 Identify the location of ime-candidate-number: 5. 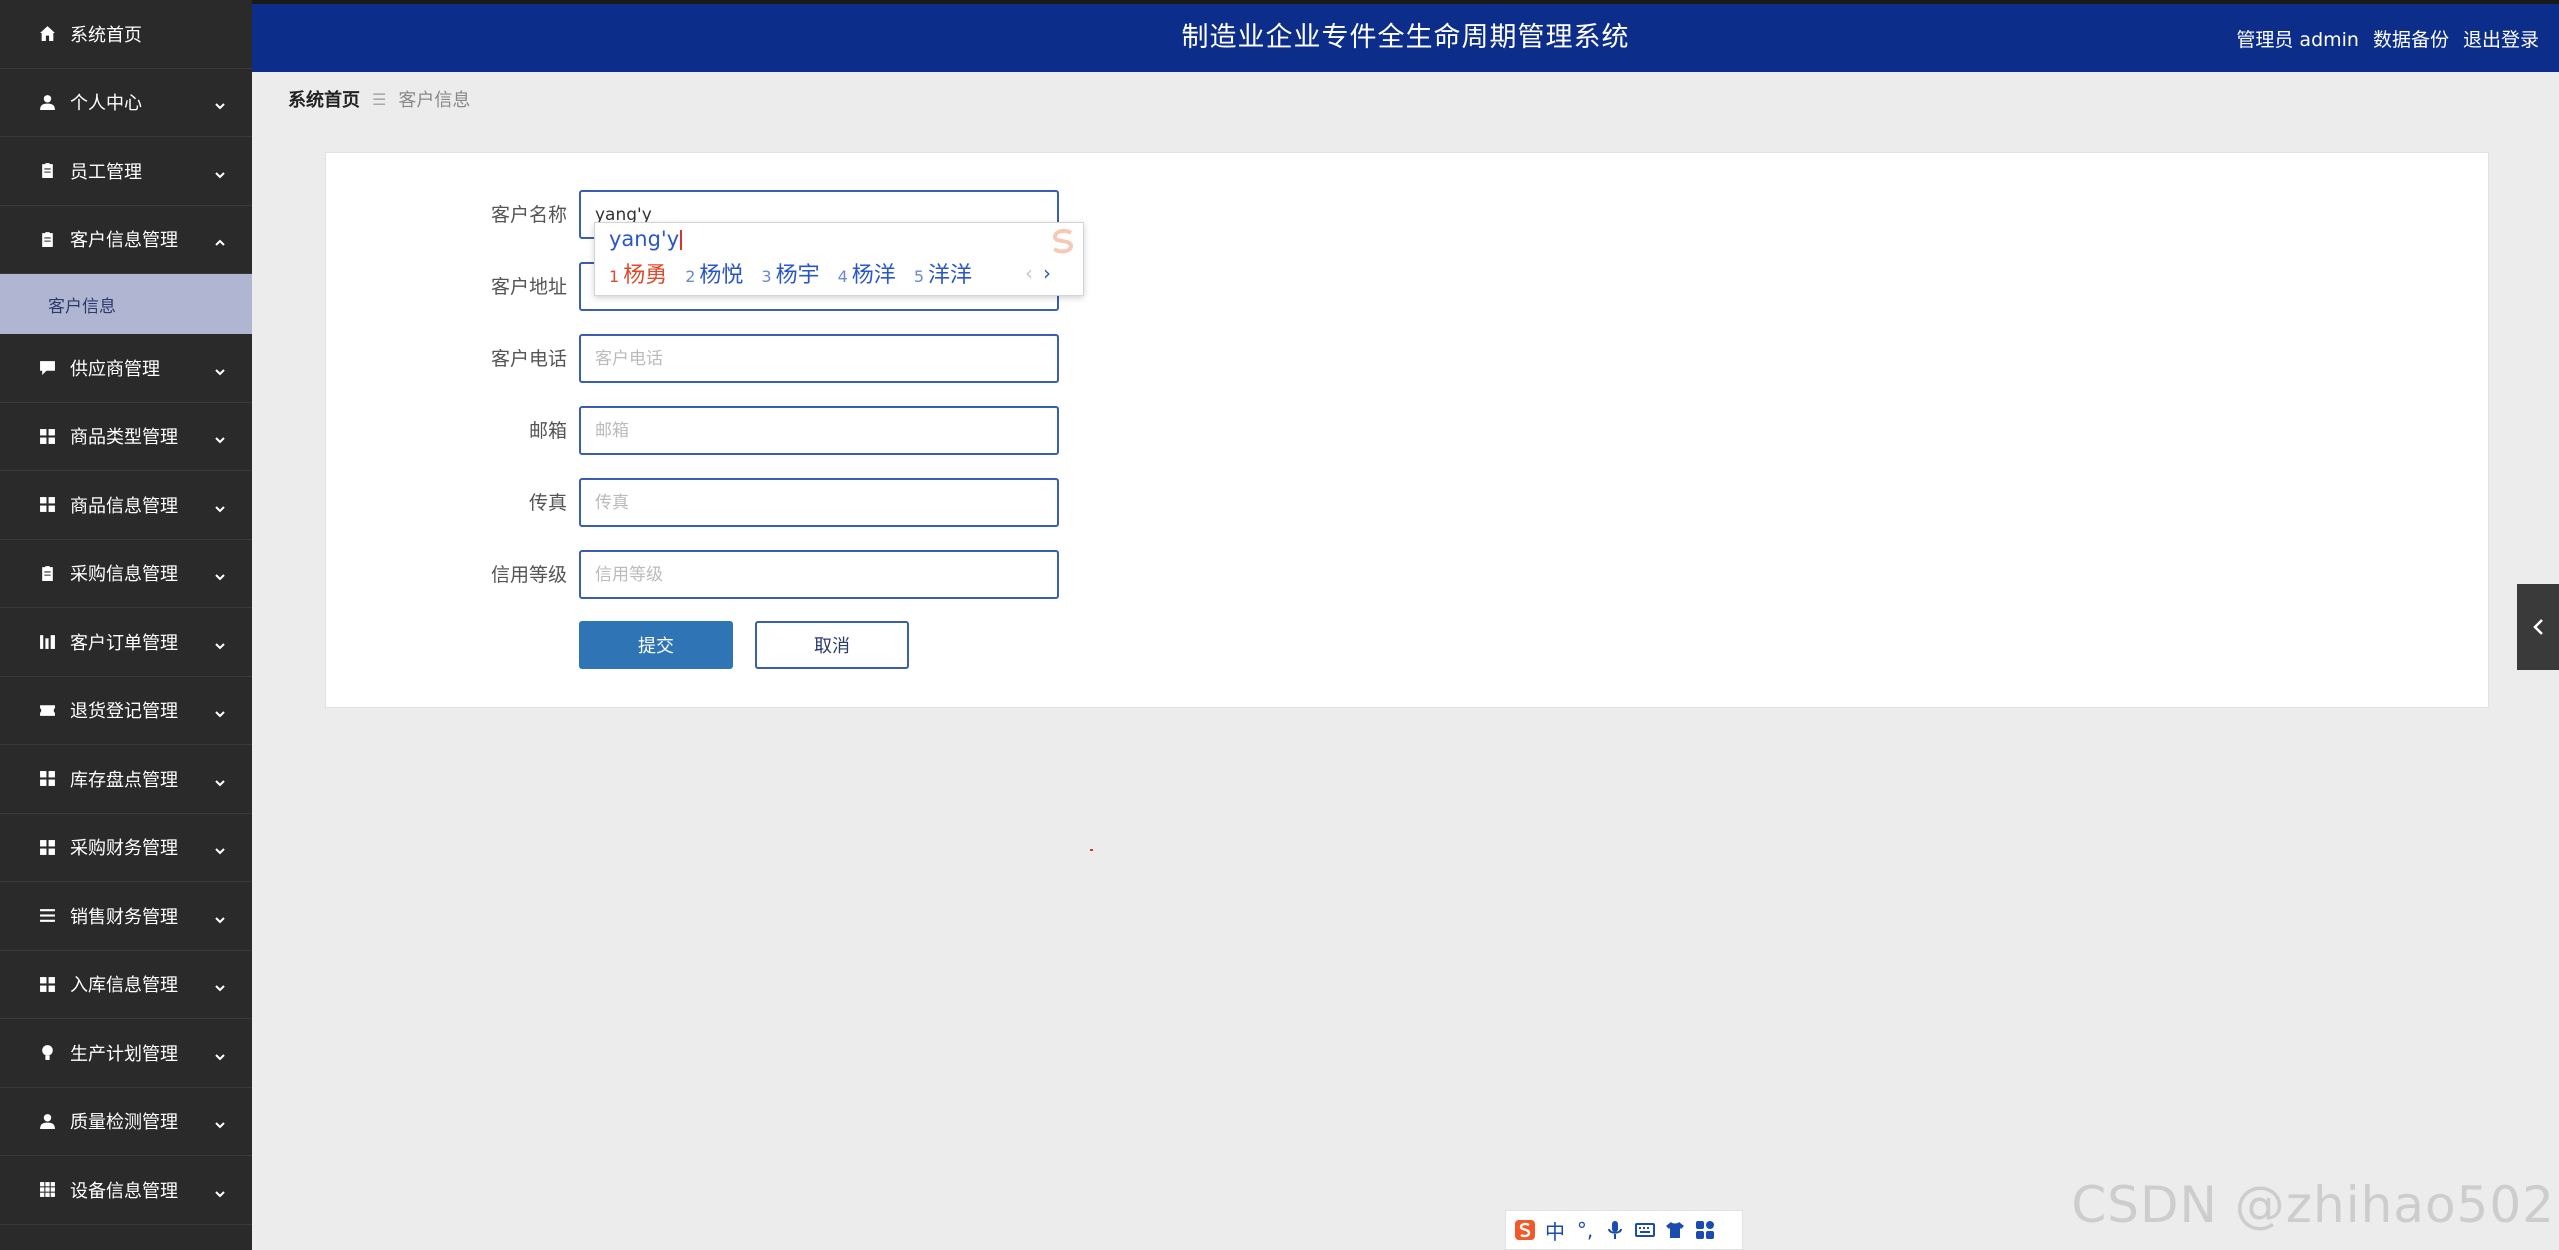
(918, 276).